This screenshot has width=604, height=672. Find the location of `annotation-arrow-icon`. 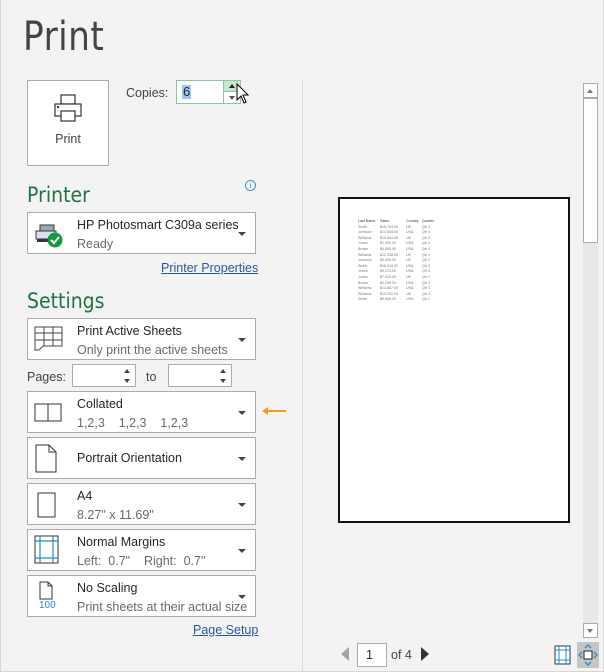

annotation-arrow-icon is located at coordinates (274, 411).